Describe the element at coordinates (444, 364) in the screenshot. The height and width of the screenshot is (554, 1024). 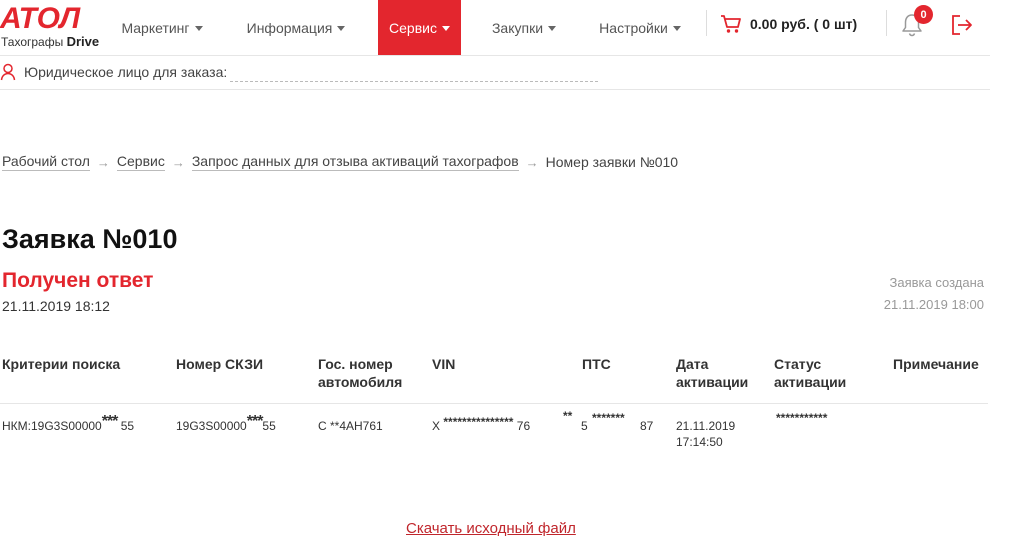
I see `col-header-vin: VIN` at that location.